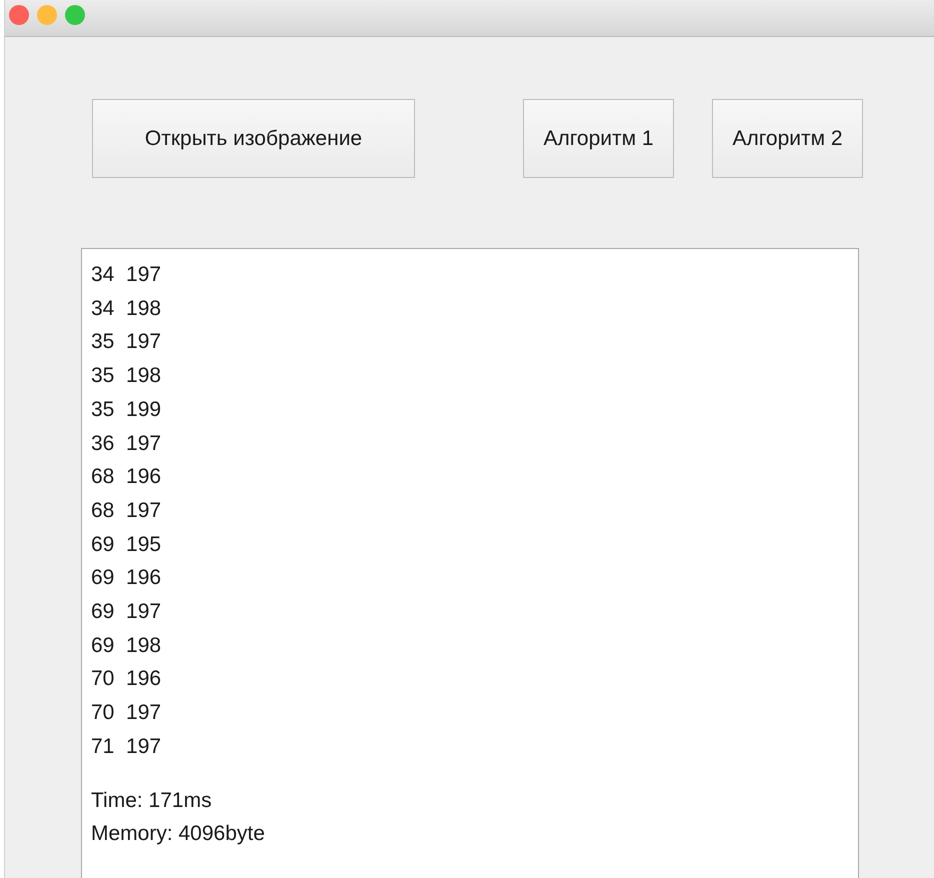 This screenshot has height=878, width=934. I want to click on stat-line: Time: 171ms, so click(151, 800).